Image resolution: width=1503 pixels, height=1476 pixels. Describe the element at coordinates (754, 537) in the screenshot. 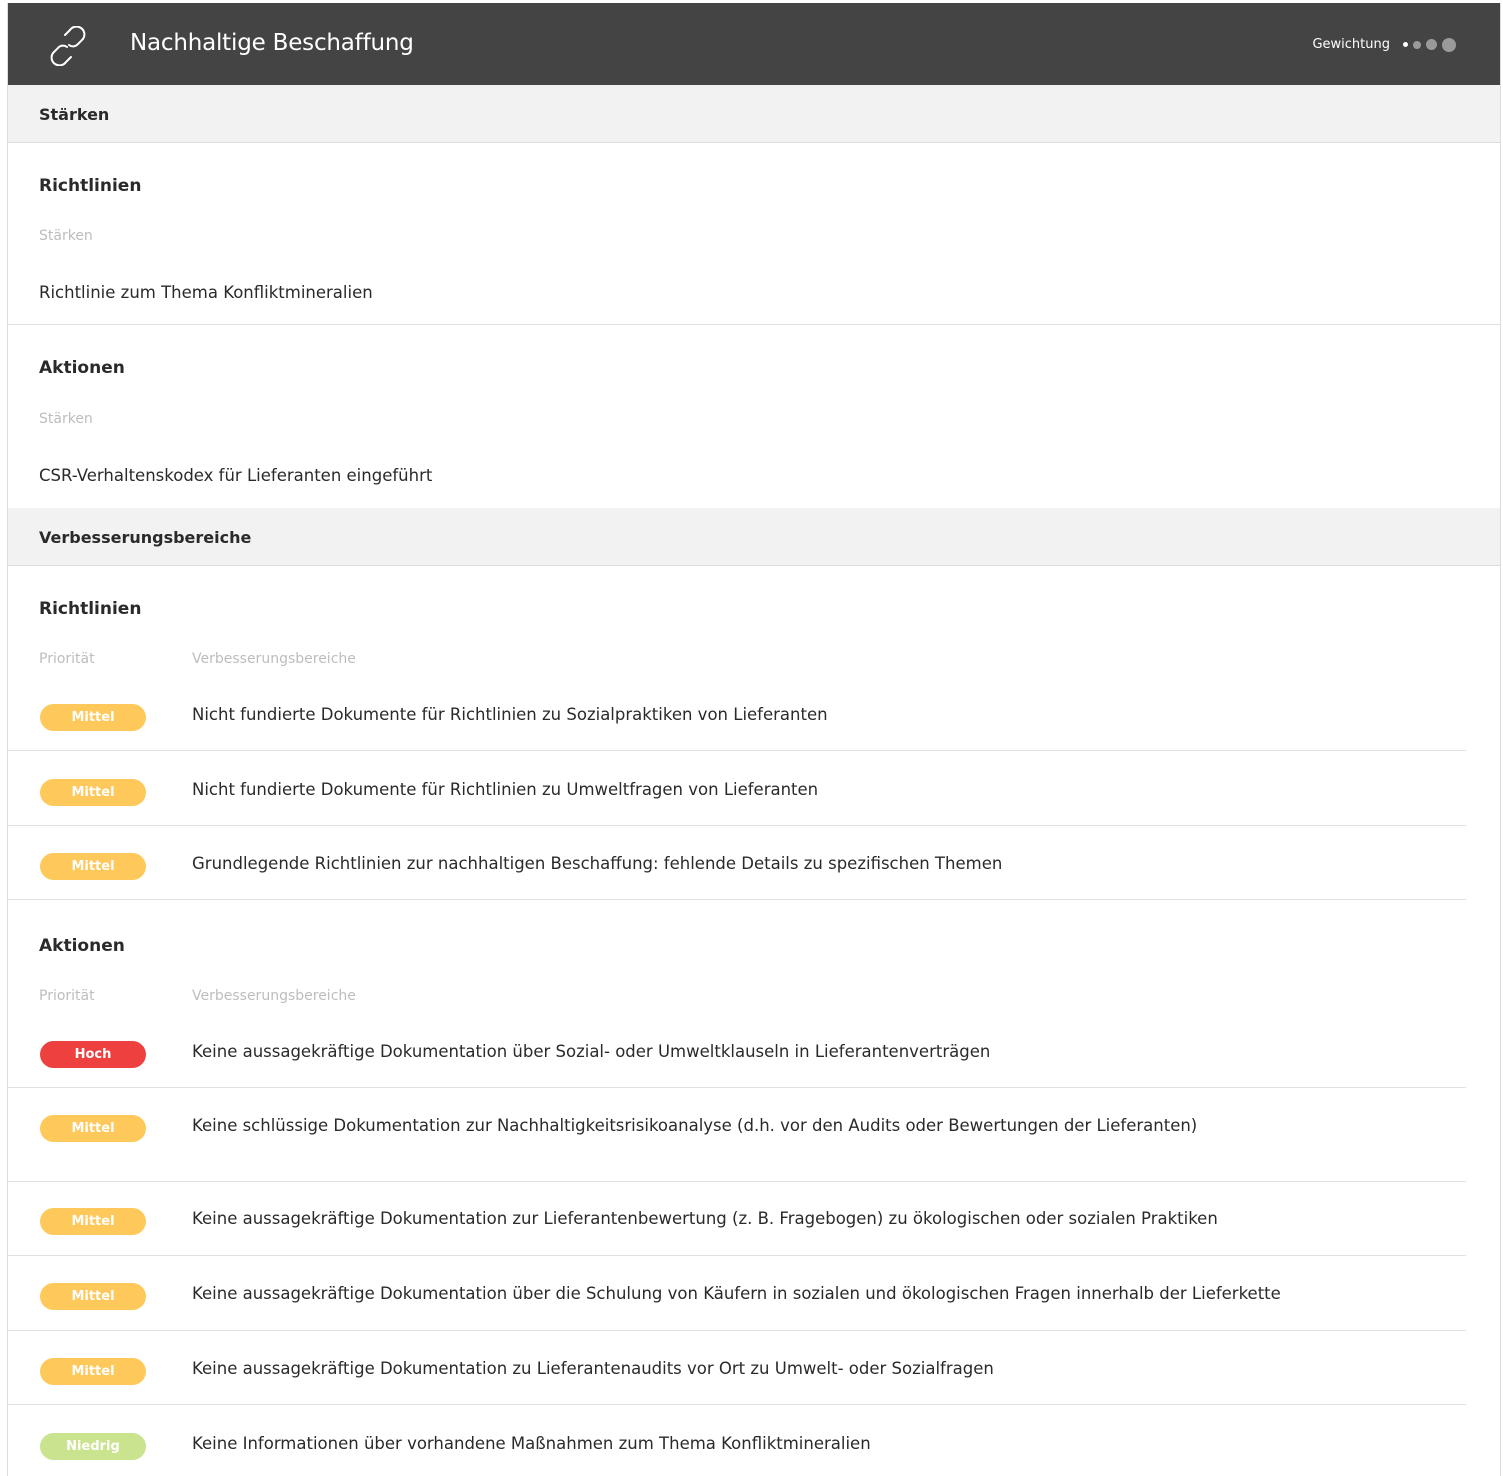

I see `section-header-improvements: Verbesserungsbereiche` at that location.